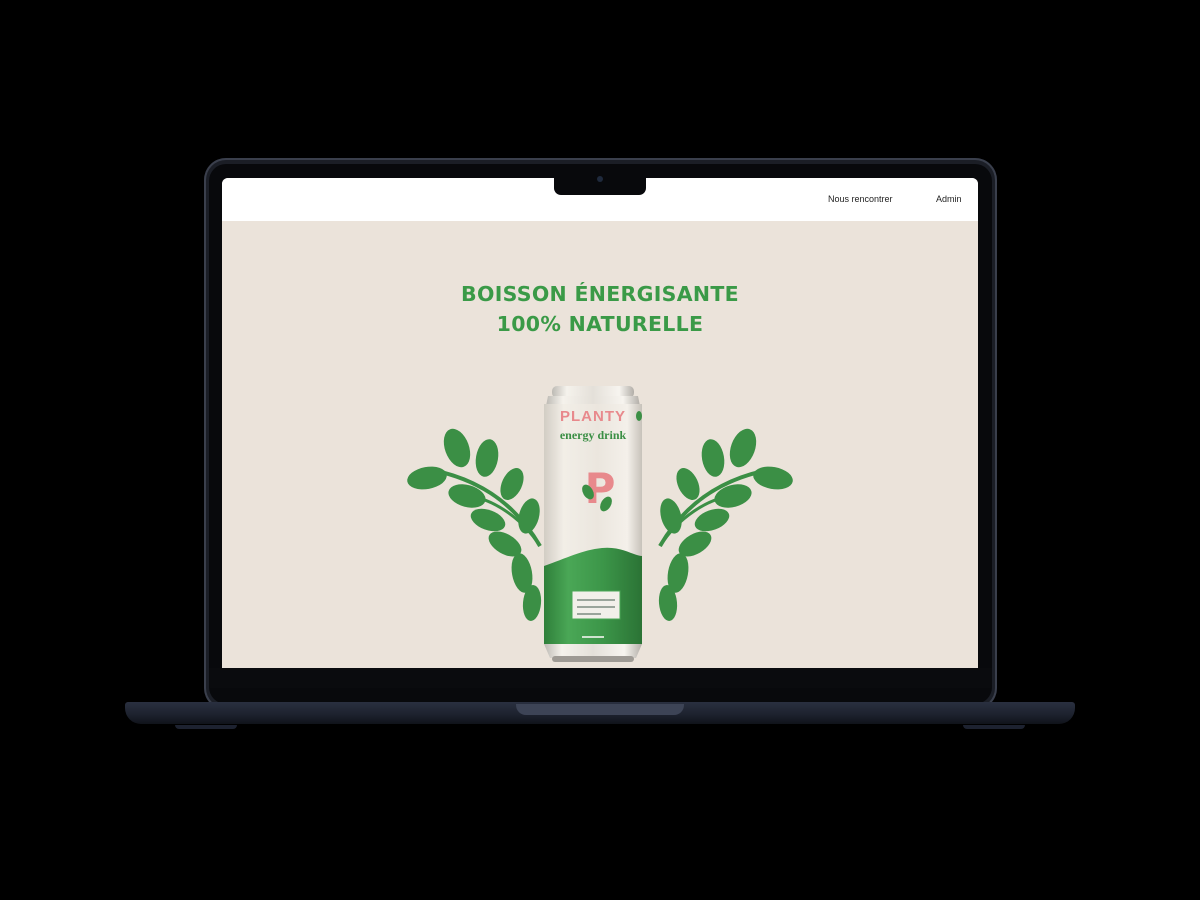 The height and width of the screenshot is (900, 1200). Describe the element at coordinates (725, 524) in the screenshot. I see `right-leaf-branch` at that location.